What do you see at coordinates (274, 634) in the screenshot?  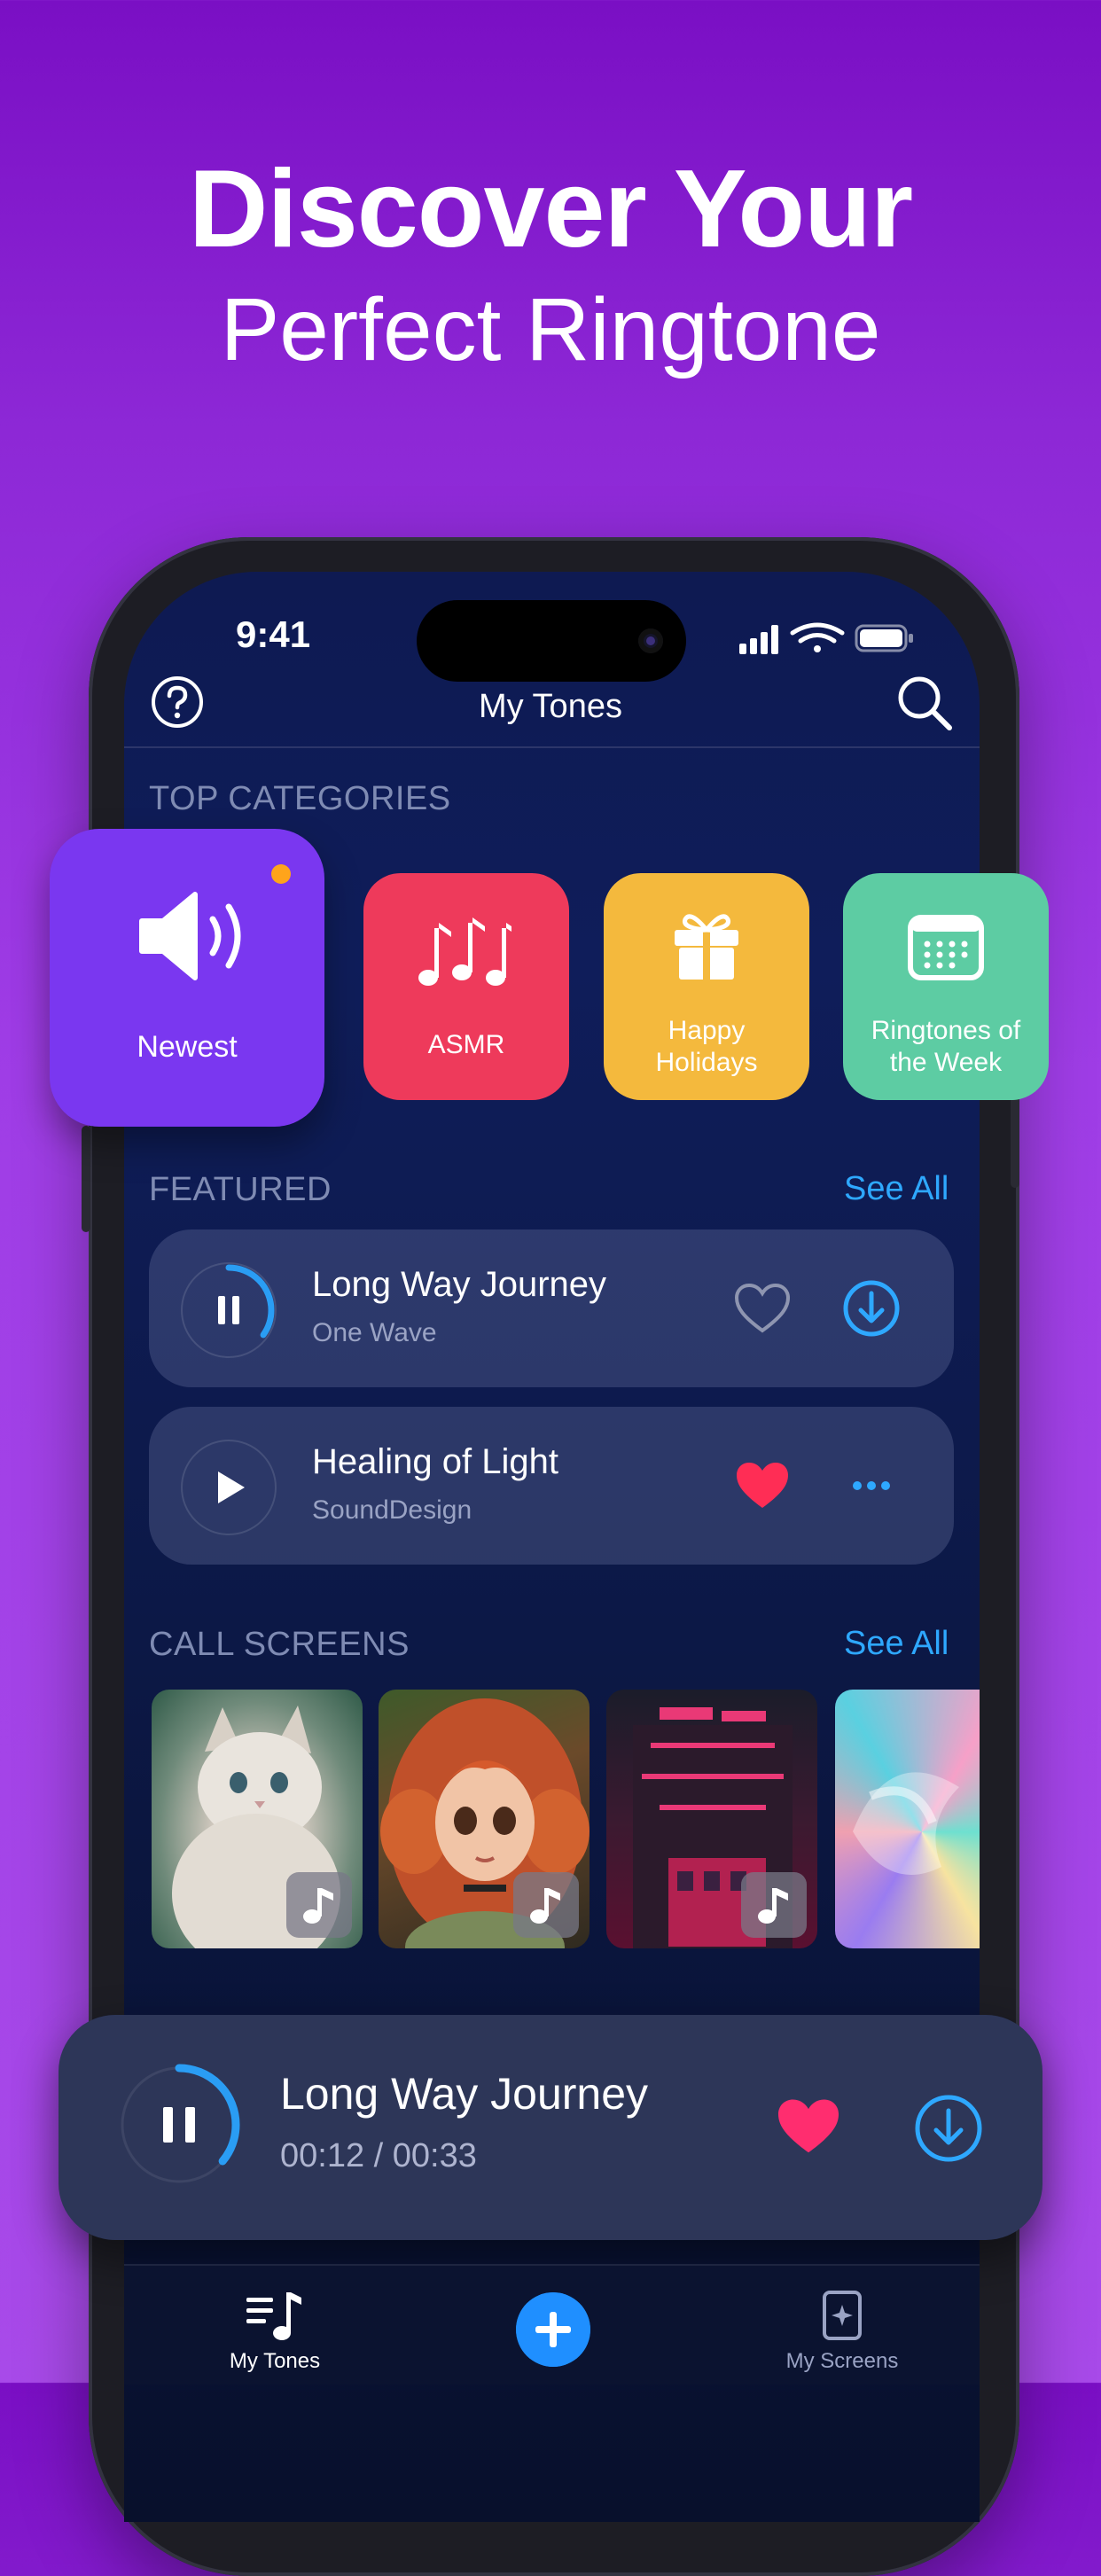 I see `status-time: 9:41` at bounding box center [274, 634].